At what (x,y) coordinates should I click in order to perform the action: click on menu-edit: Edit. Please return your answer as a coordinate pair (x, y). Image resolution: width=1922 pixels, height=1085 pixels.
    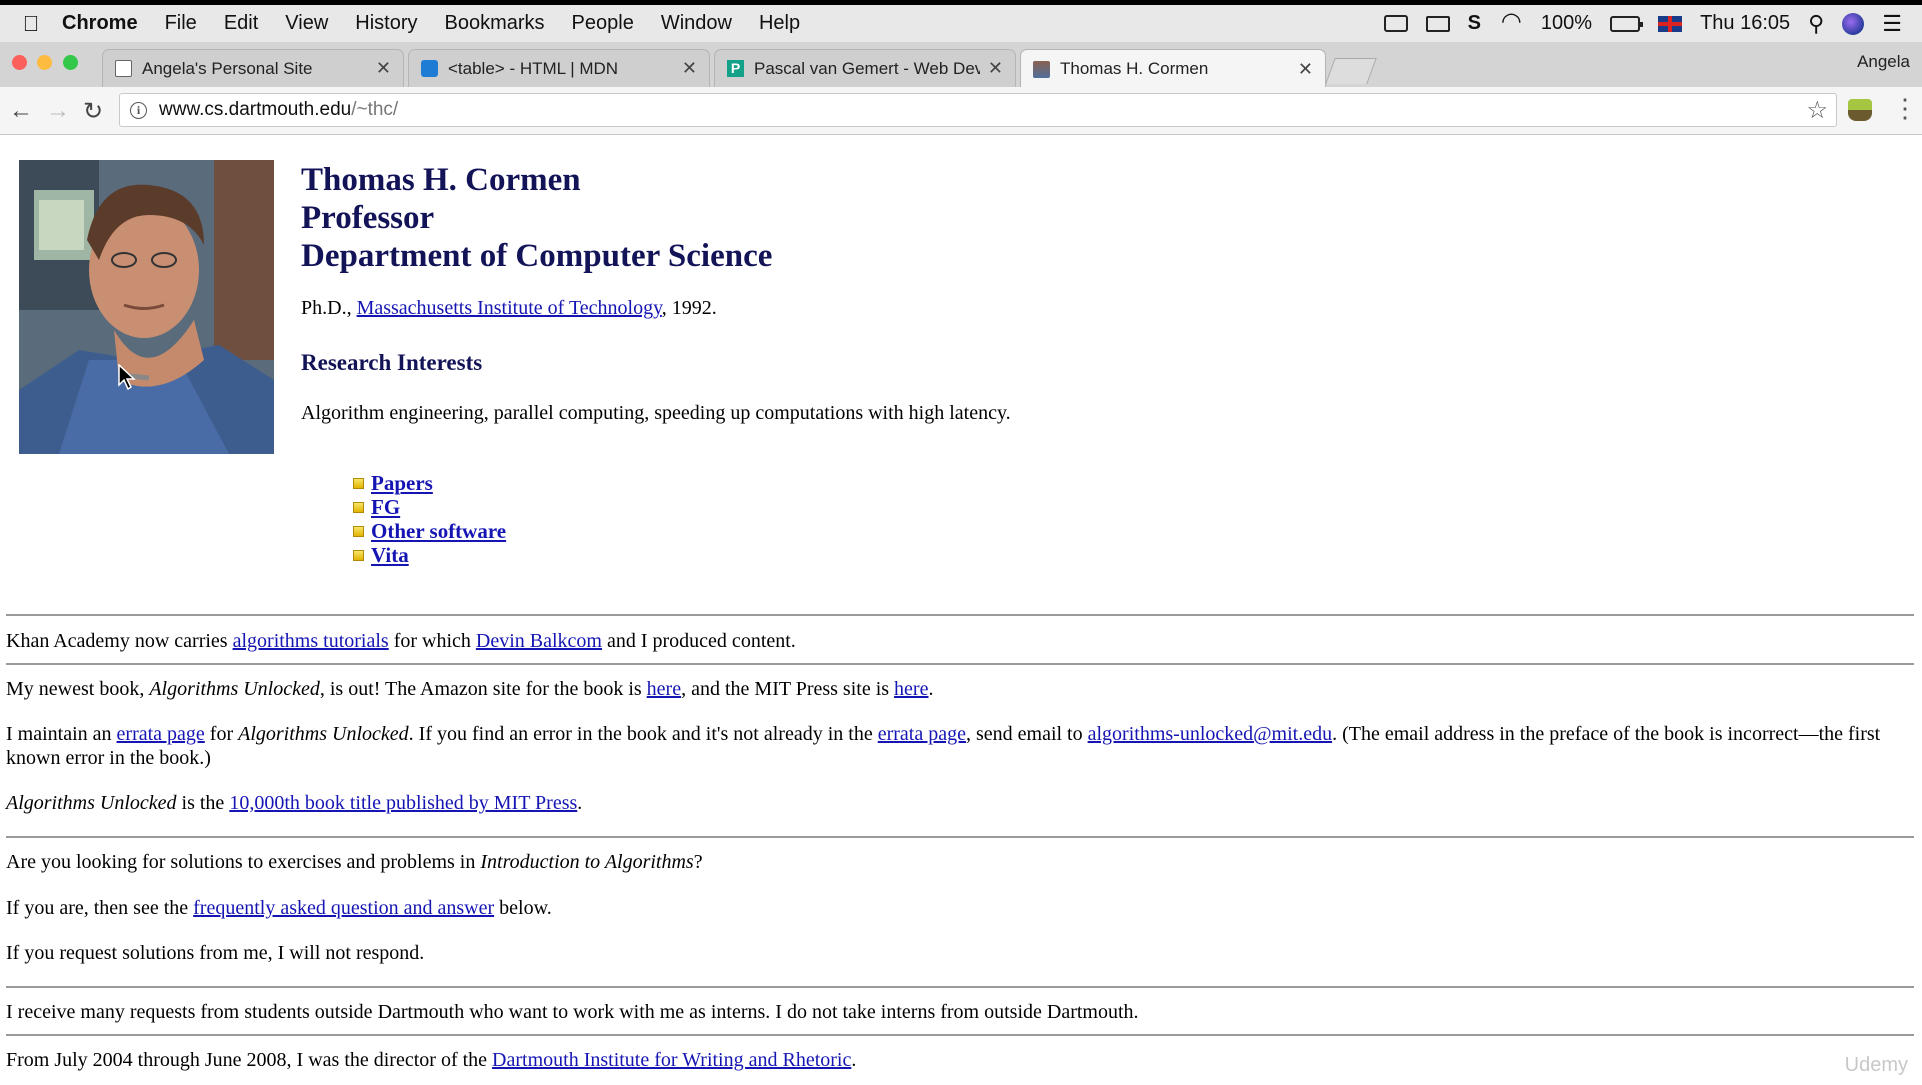
    Looking at the image, I should click on (241, 23).